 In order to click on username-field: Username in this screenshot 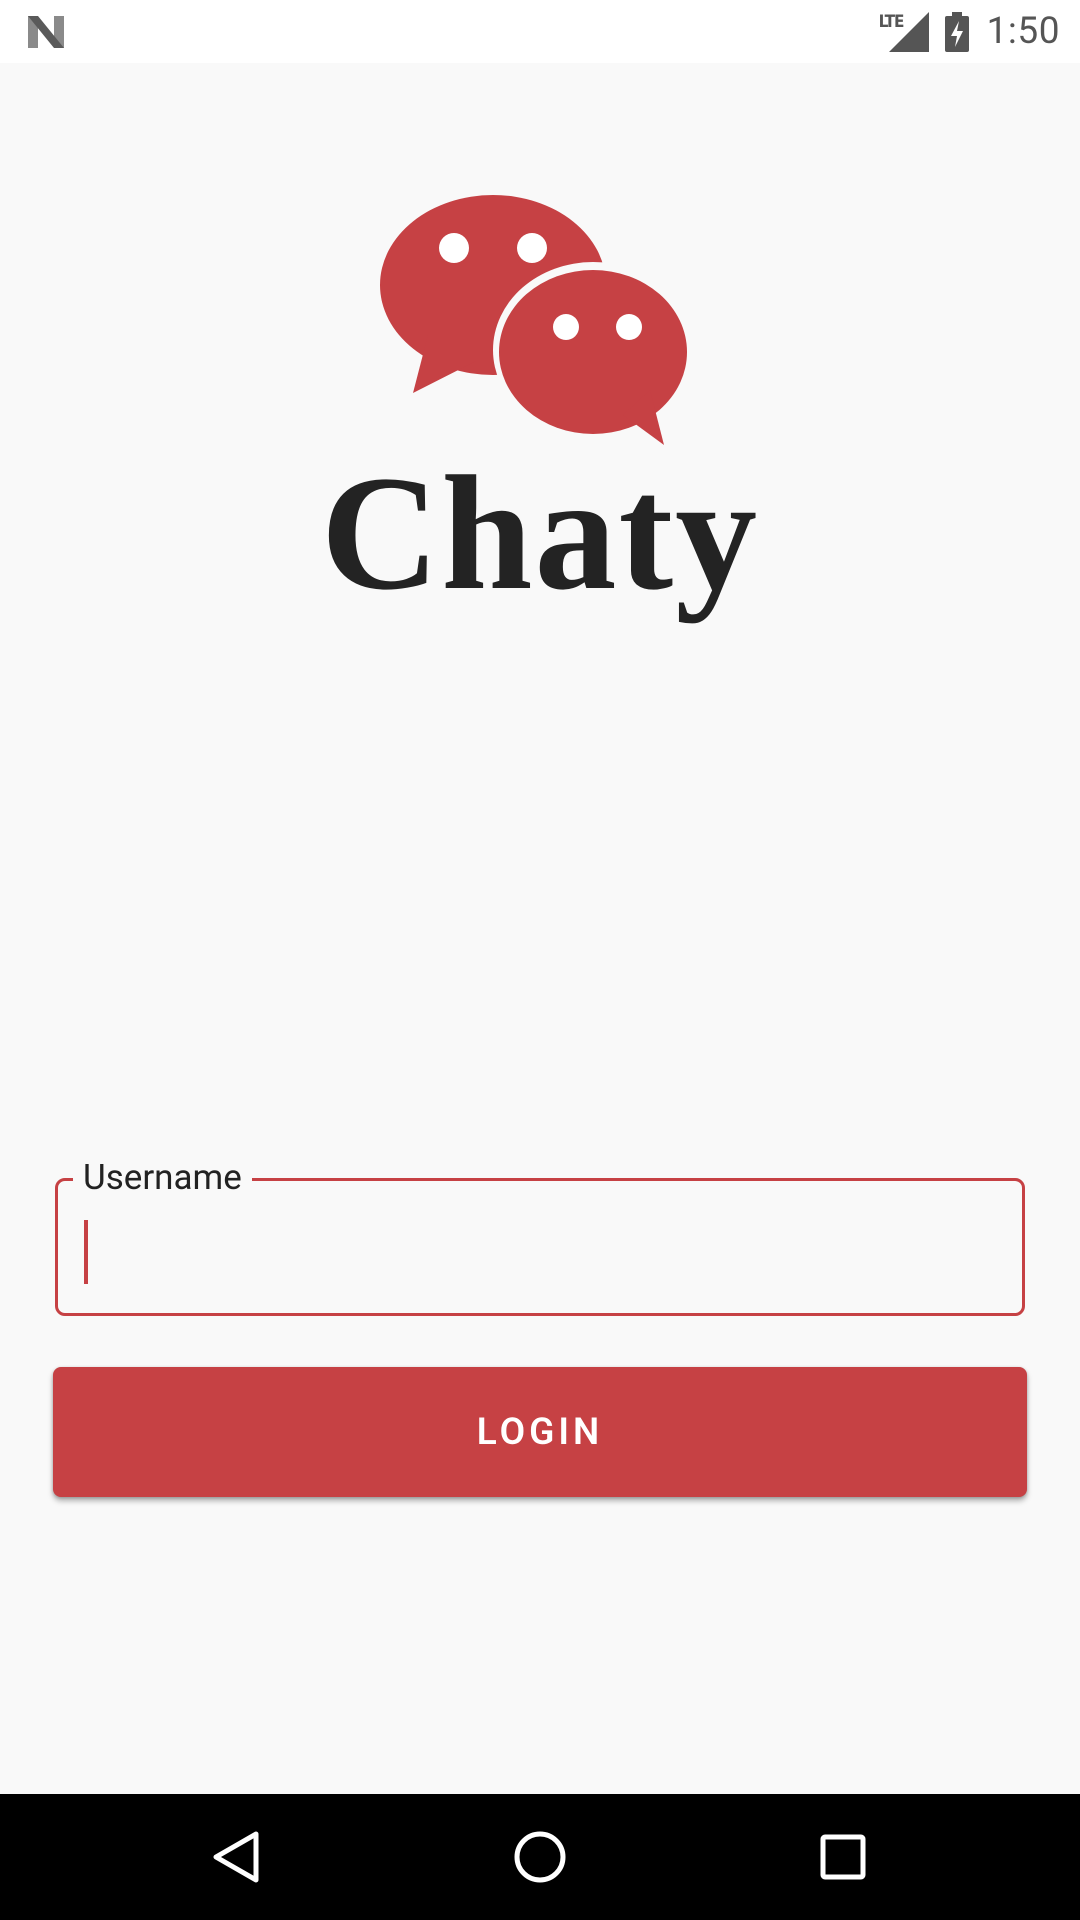, I will do `click(540, 1236)`.